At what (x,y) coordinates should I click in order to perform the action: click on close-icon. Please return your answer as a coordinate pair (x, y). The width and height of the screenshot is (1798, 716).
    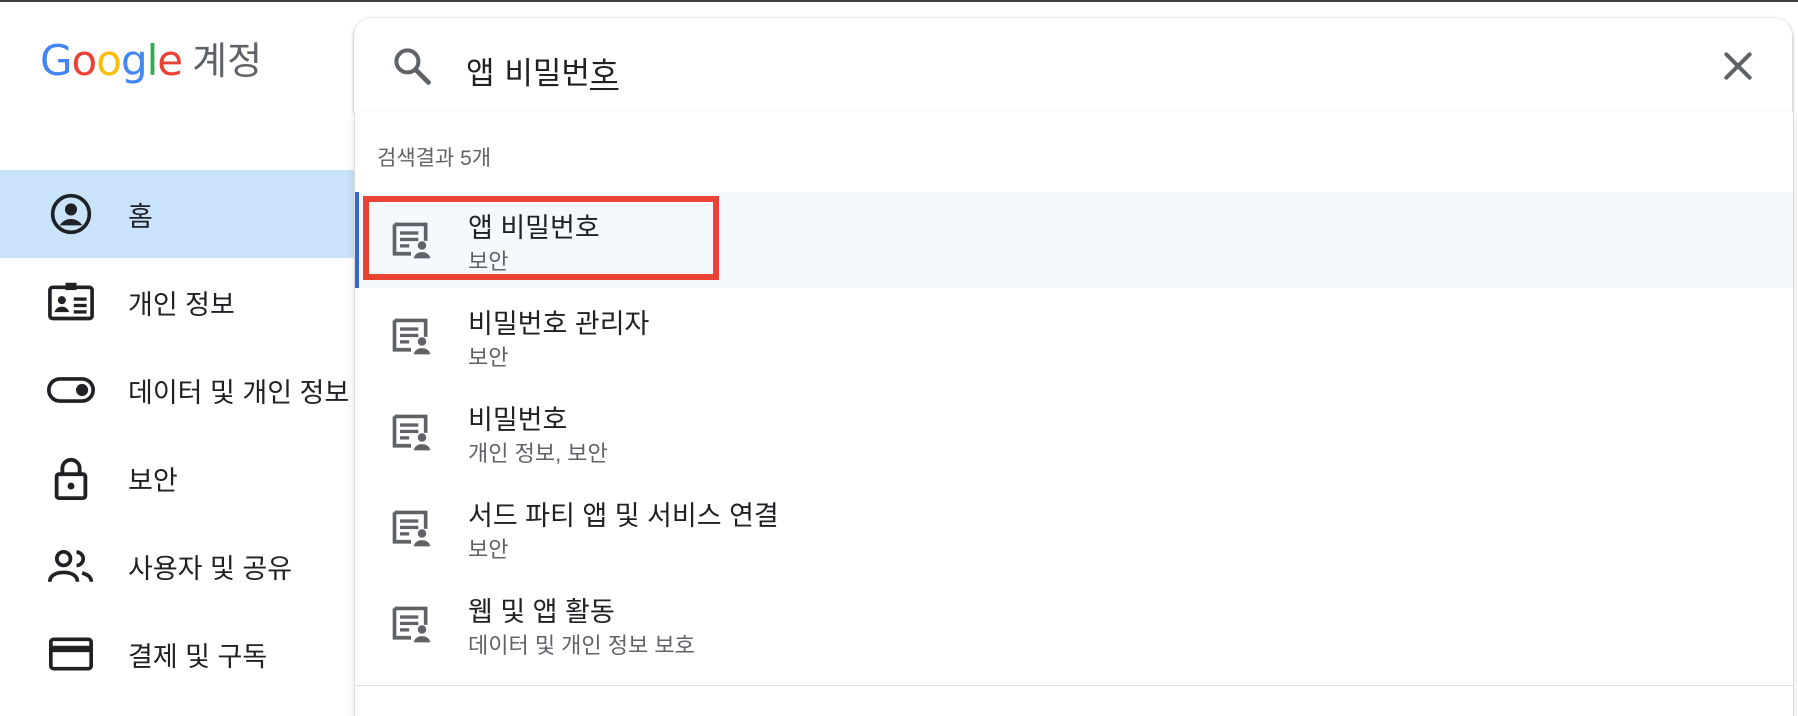
    Looking at the image, I should click on (1738, 66).